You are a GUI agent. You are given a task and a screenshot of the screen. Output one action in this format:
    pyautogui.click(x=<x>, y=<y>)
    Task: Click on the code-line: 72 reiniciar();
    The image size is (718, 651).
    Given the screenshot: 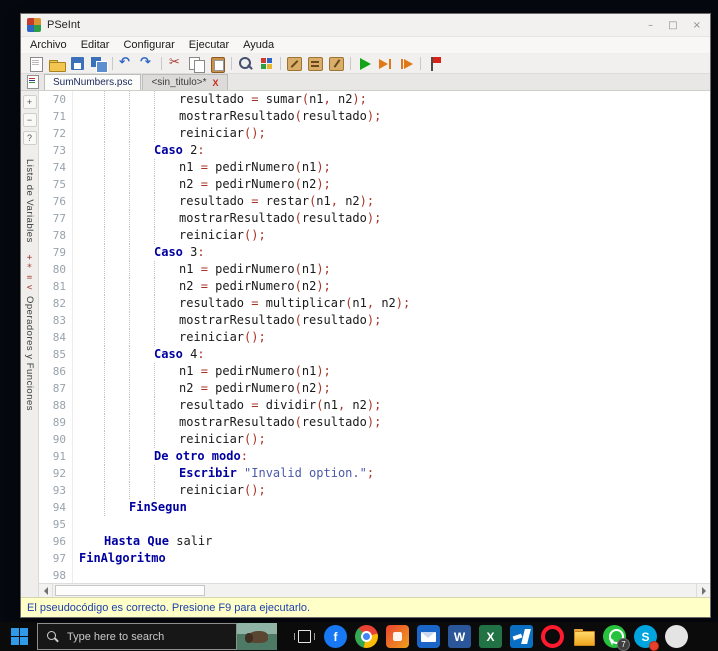 What is the action you would take?
    pyautogui.click(x=374, y=133)
    